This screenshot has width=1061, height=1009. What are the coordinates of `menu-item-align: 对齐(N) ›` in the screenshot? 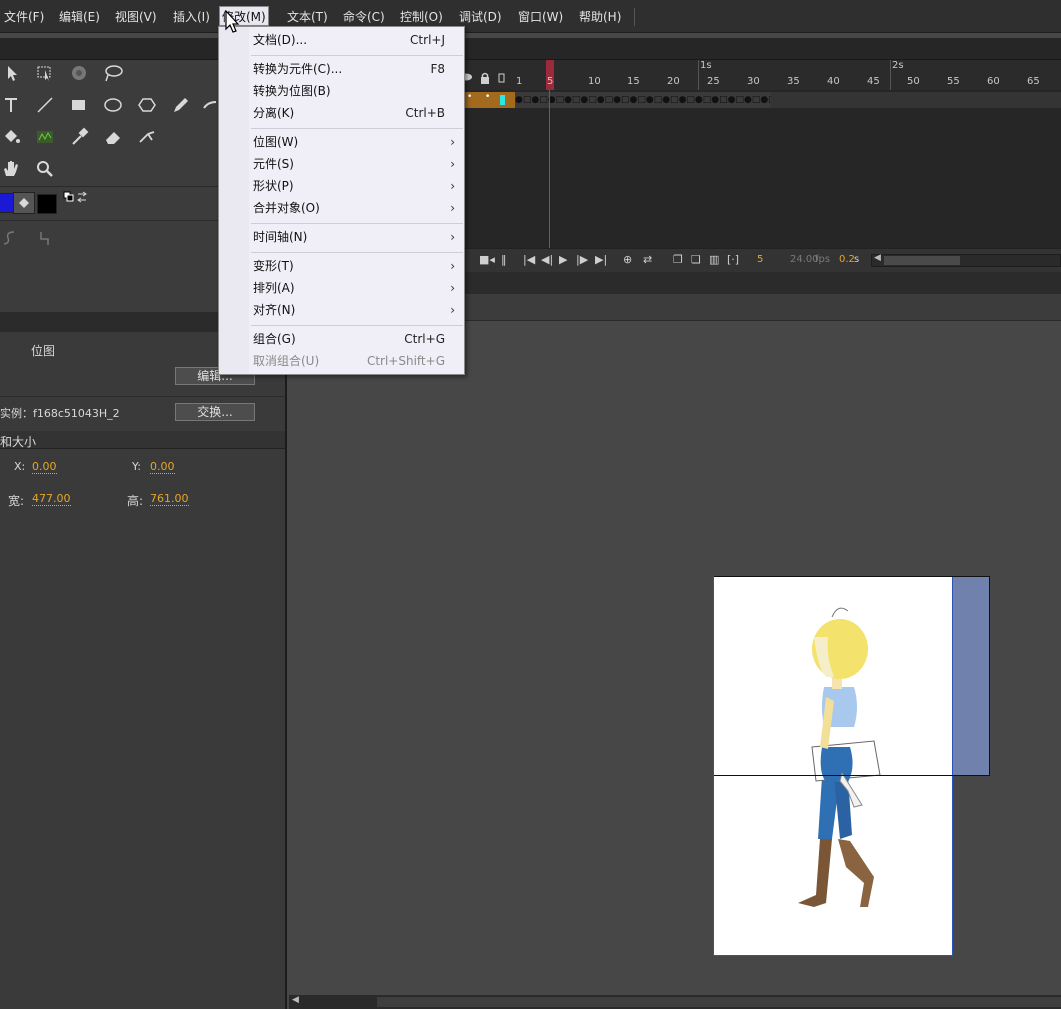 It's located at (358, 310).